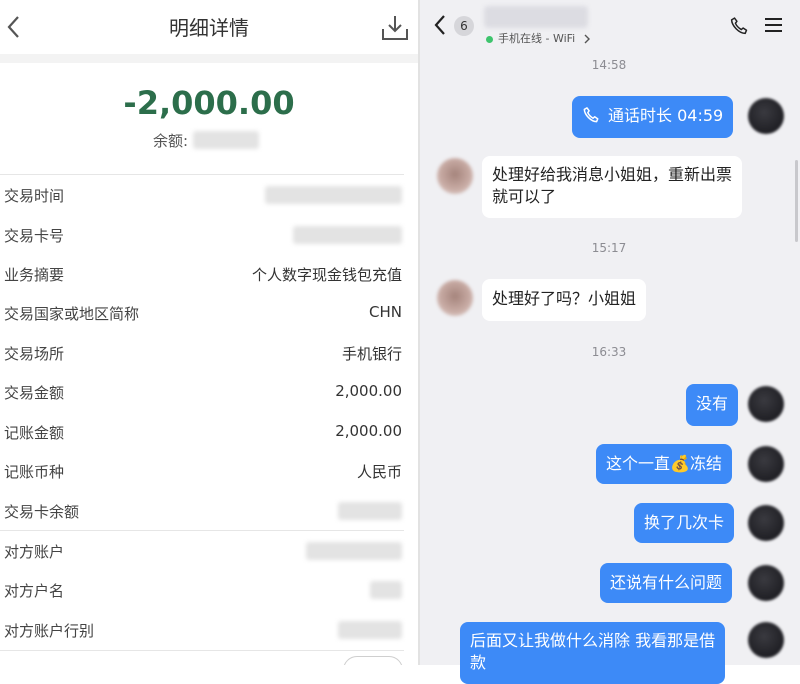  I want to click on outgoing-message: 没有, so click(712, 405).